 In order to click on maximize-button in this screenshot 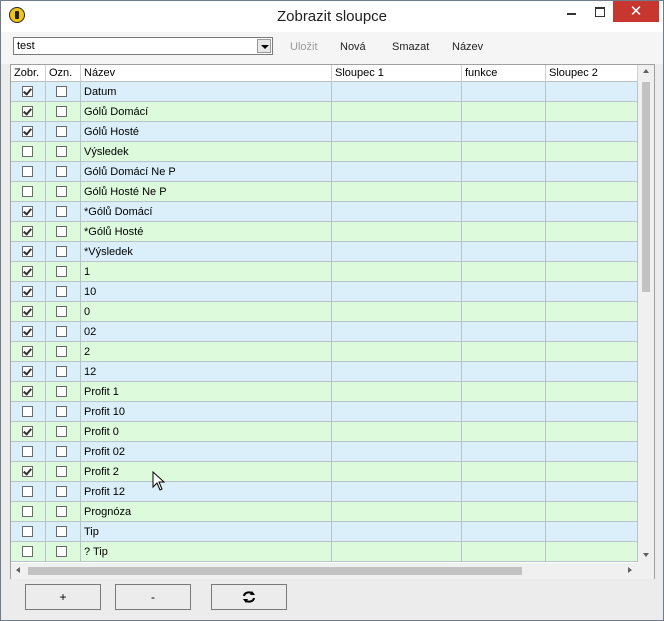, I will do `click(600, 11)`.